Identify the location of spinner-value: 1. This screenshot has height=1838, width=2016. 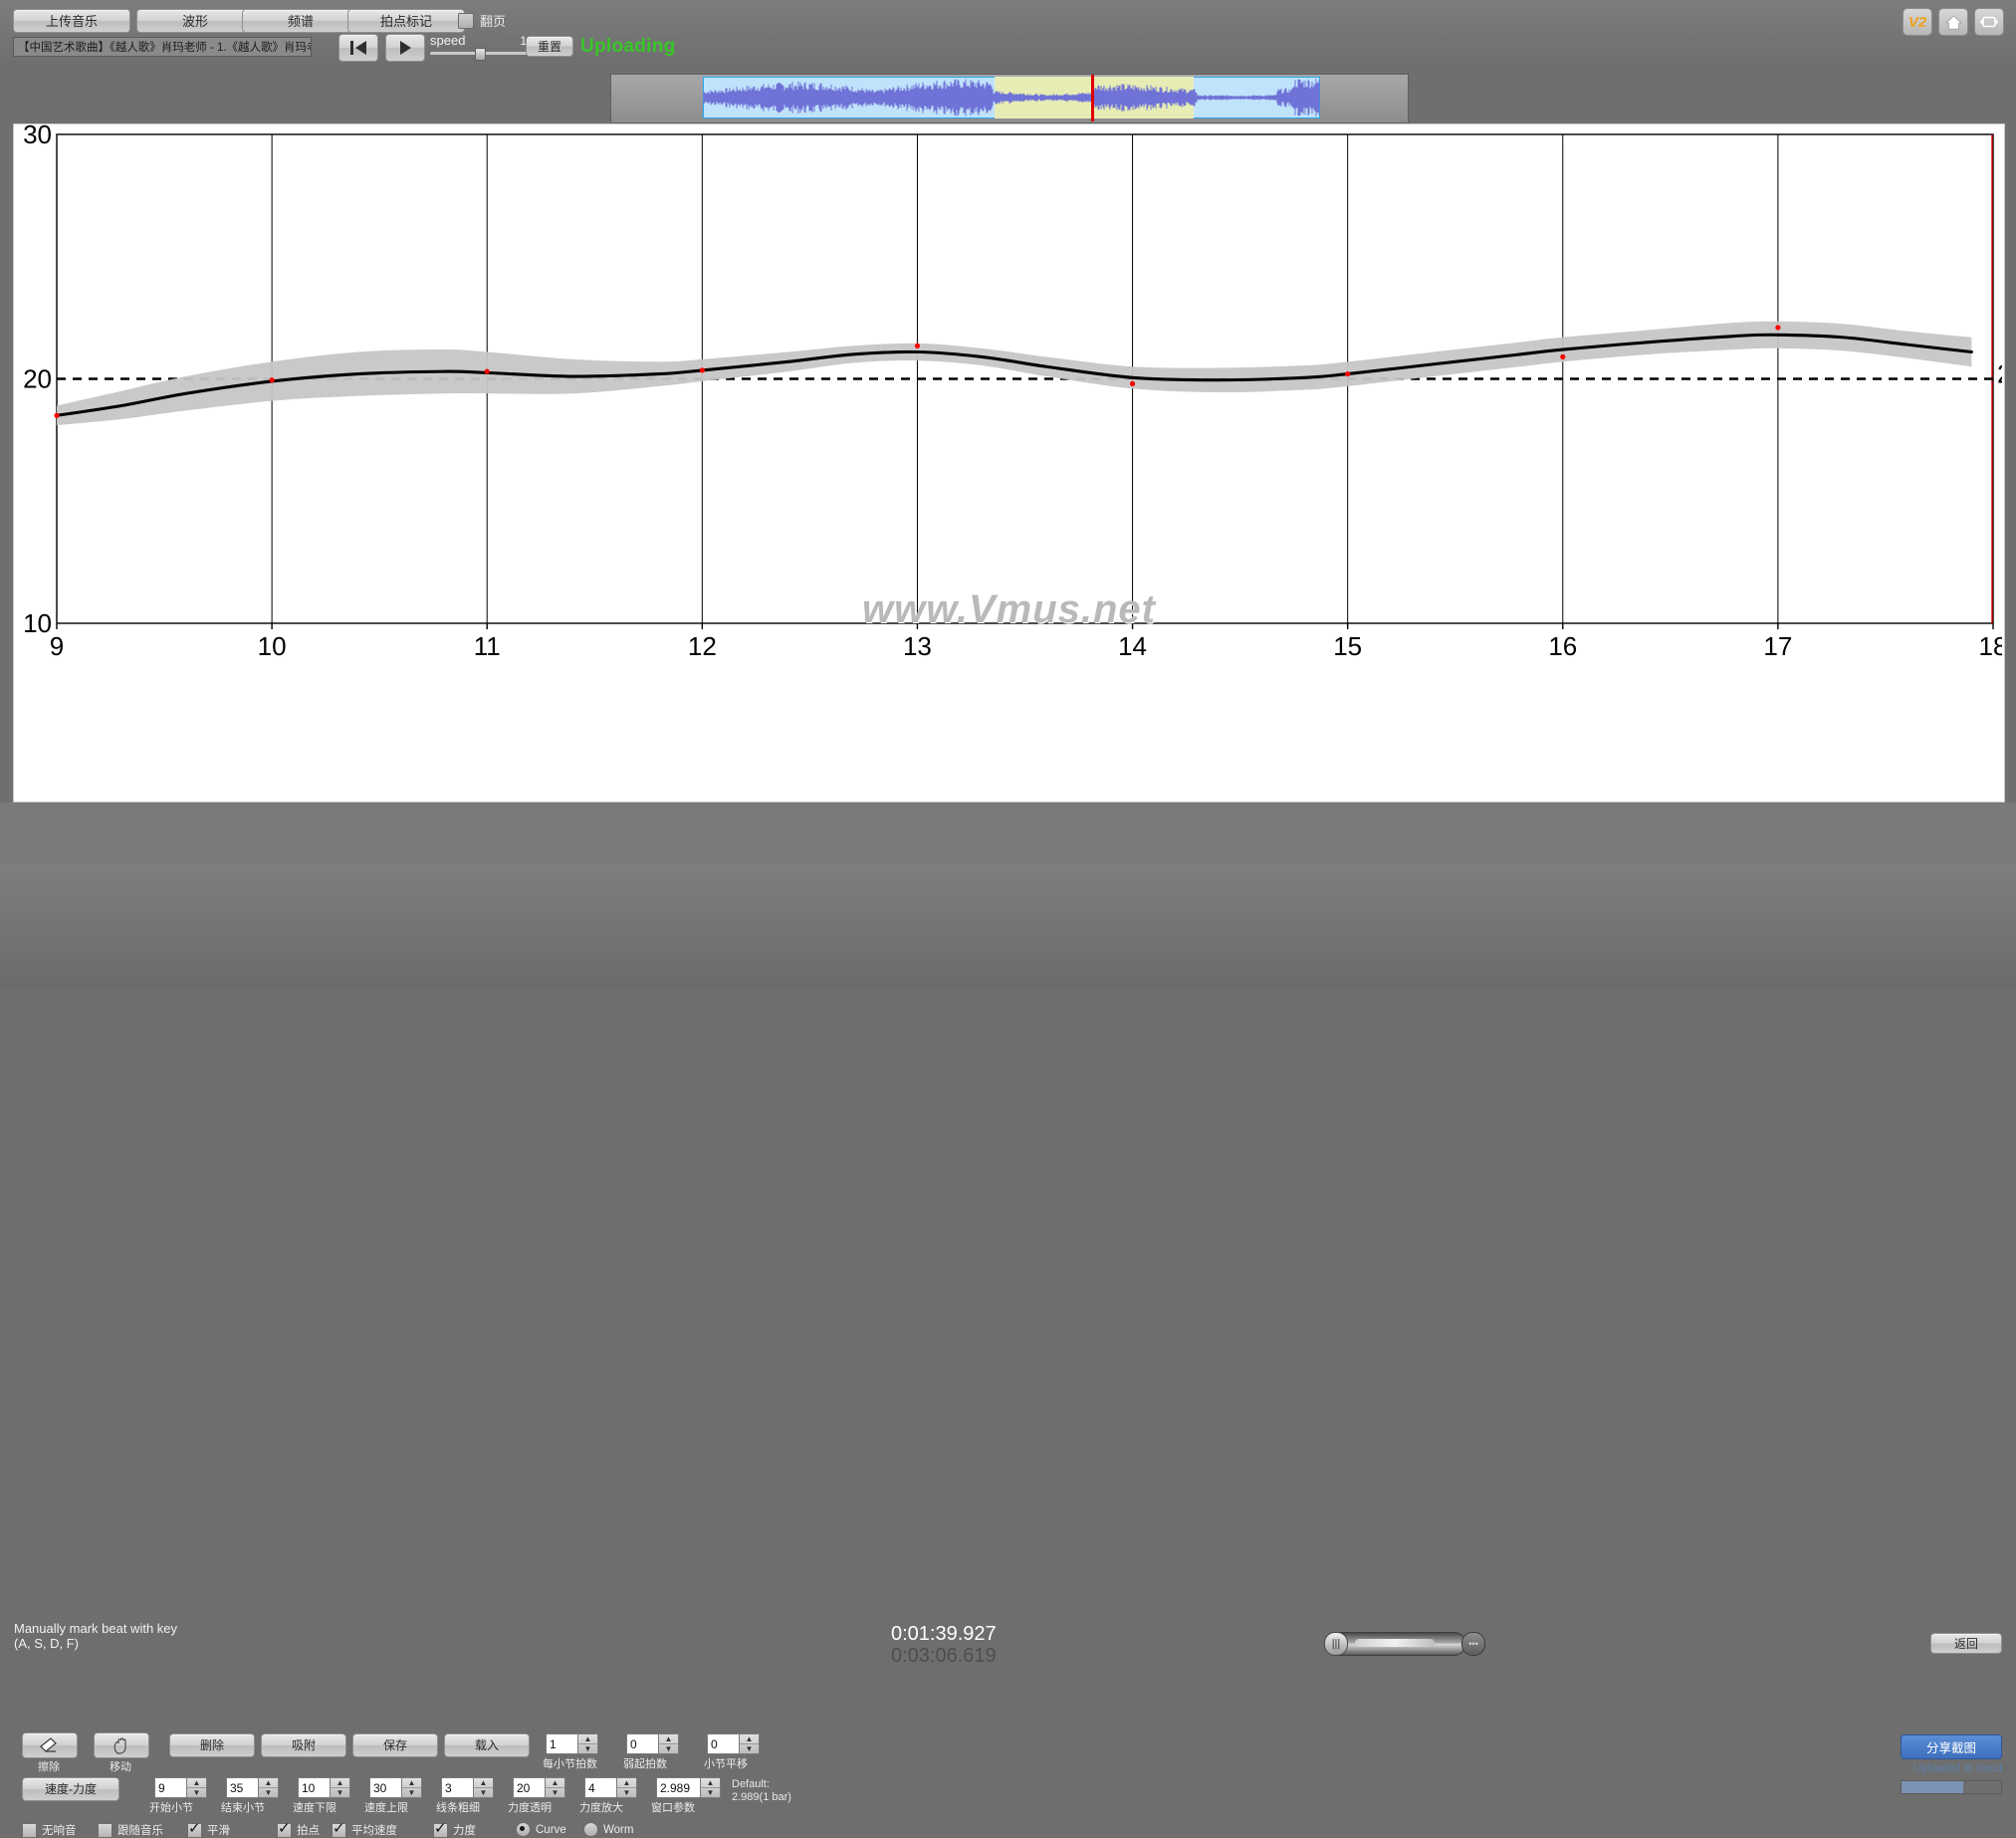
(561, 1743).